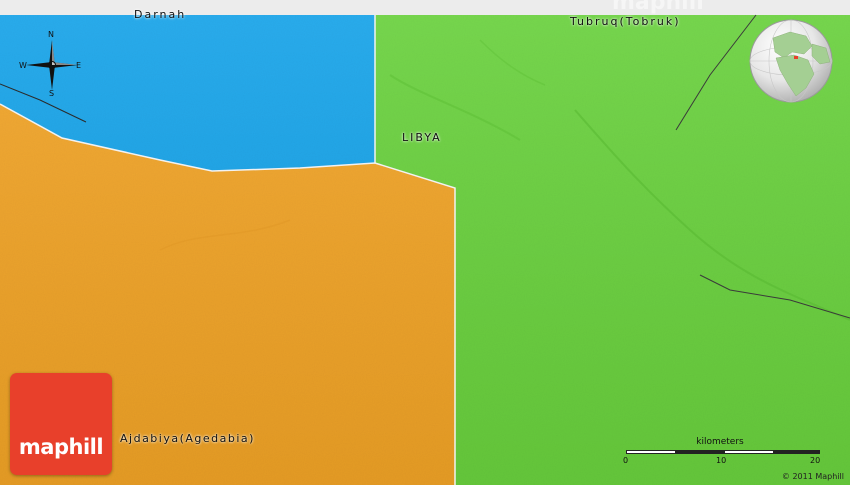  Describe the element at coordinates (51, 34) in the screenshot. I see `compass-north: N` at that location.